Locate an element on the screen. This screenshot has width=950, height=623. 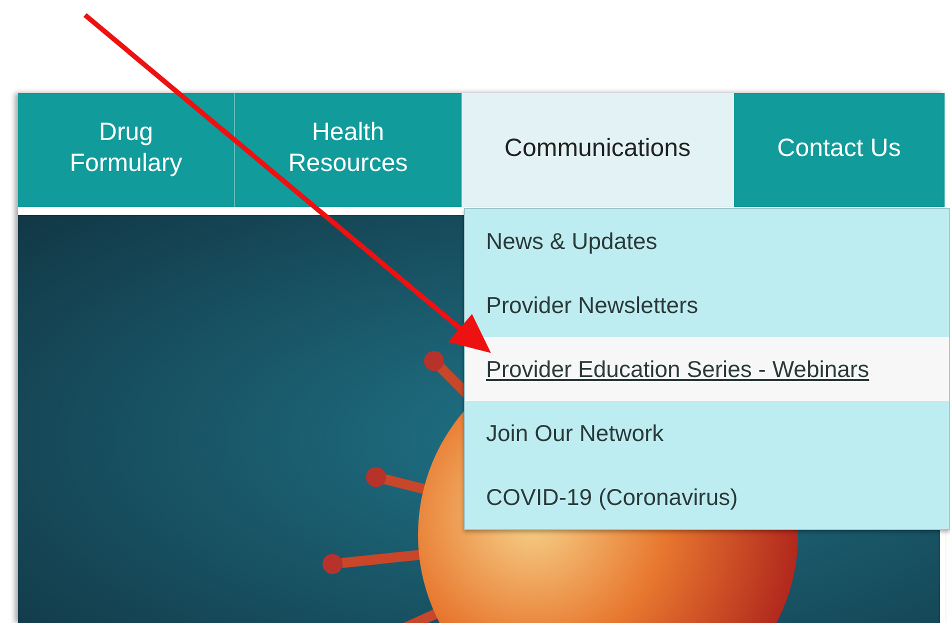
menu-item: Provider Education Series - Webinars is located at coordinates (707, 369).